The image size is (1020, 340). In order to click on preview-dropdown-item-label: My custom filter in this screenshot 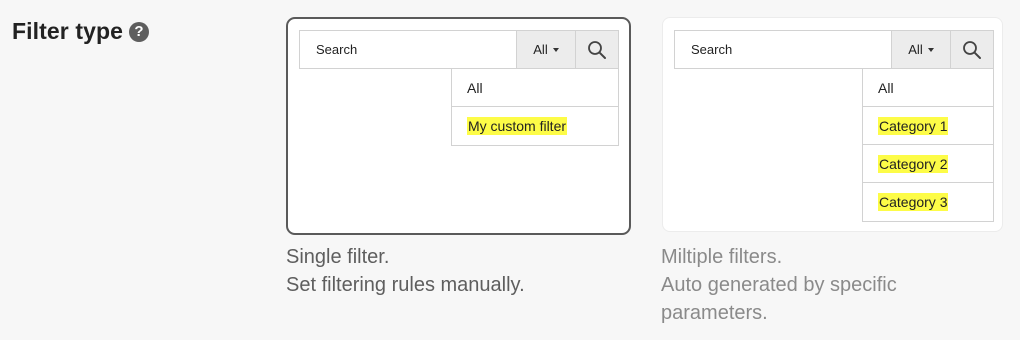, I will do `click(517, 126)`.